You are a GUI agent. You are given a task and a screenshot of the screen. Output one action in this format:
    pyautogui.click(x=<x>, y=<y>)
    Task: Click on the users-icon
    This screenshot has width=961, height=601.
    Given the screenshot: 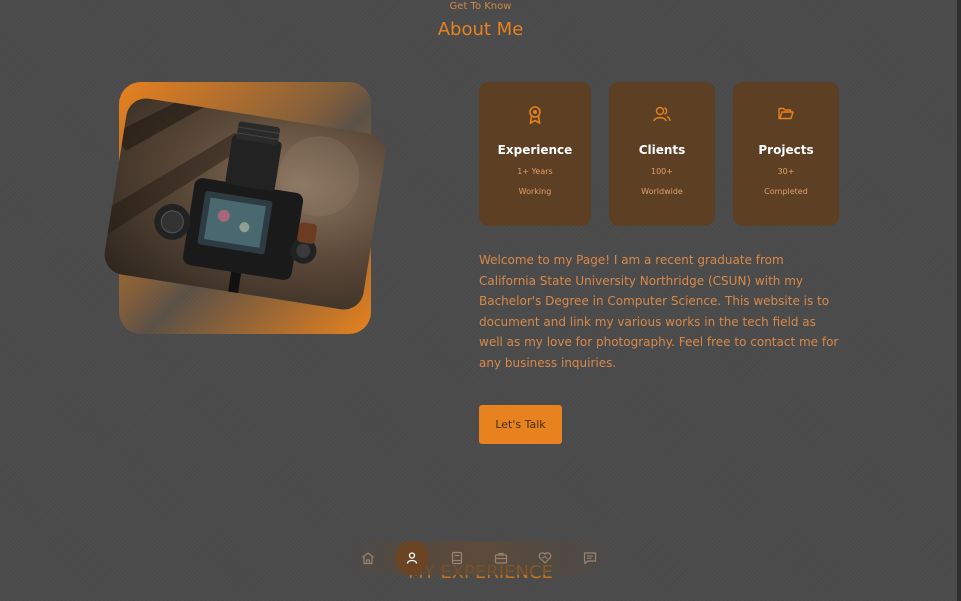 What is the action you would take?
    pyautogui.click(x=662, y=114)
    